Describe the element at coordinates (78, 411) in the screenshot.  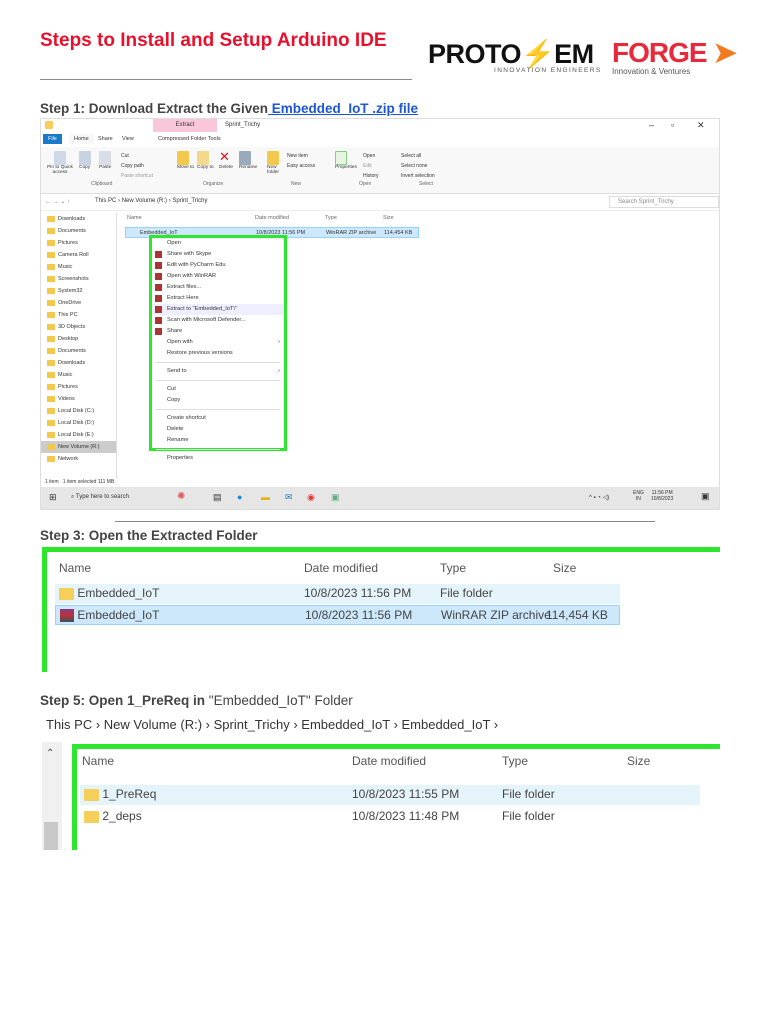
I see `nav-item: Local Disk (C:)` at that location.